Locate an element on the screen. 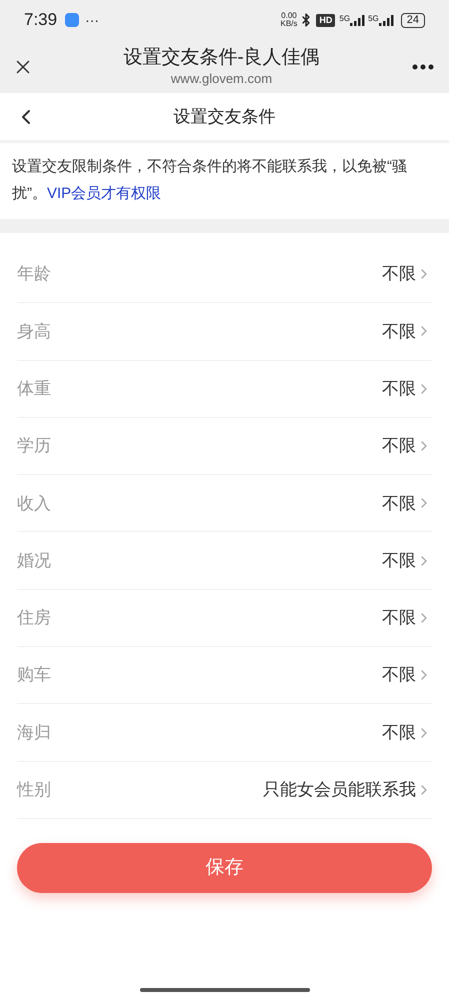  setting-row: 海归 不限 is located at coordinates (224, 733).